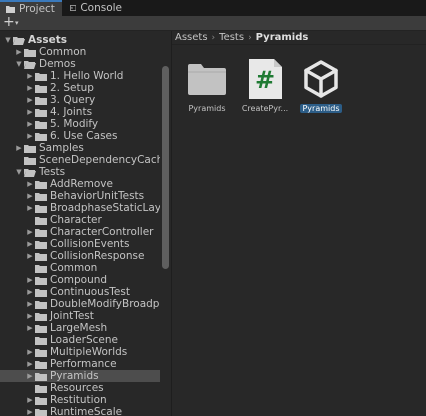  Describe the element at coordinates (80, 256) in the screenshot. I see `tree-item: ▶ CollisionResponse` at that location.